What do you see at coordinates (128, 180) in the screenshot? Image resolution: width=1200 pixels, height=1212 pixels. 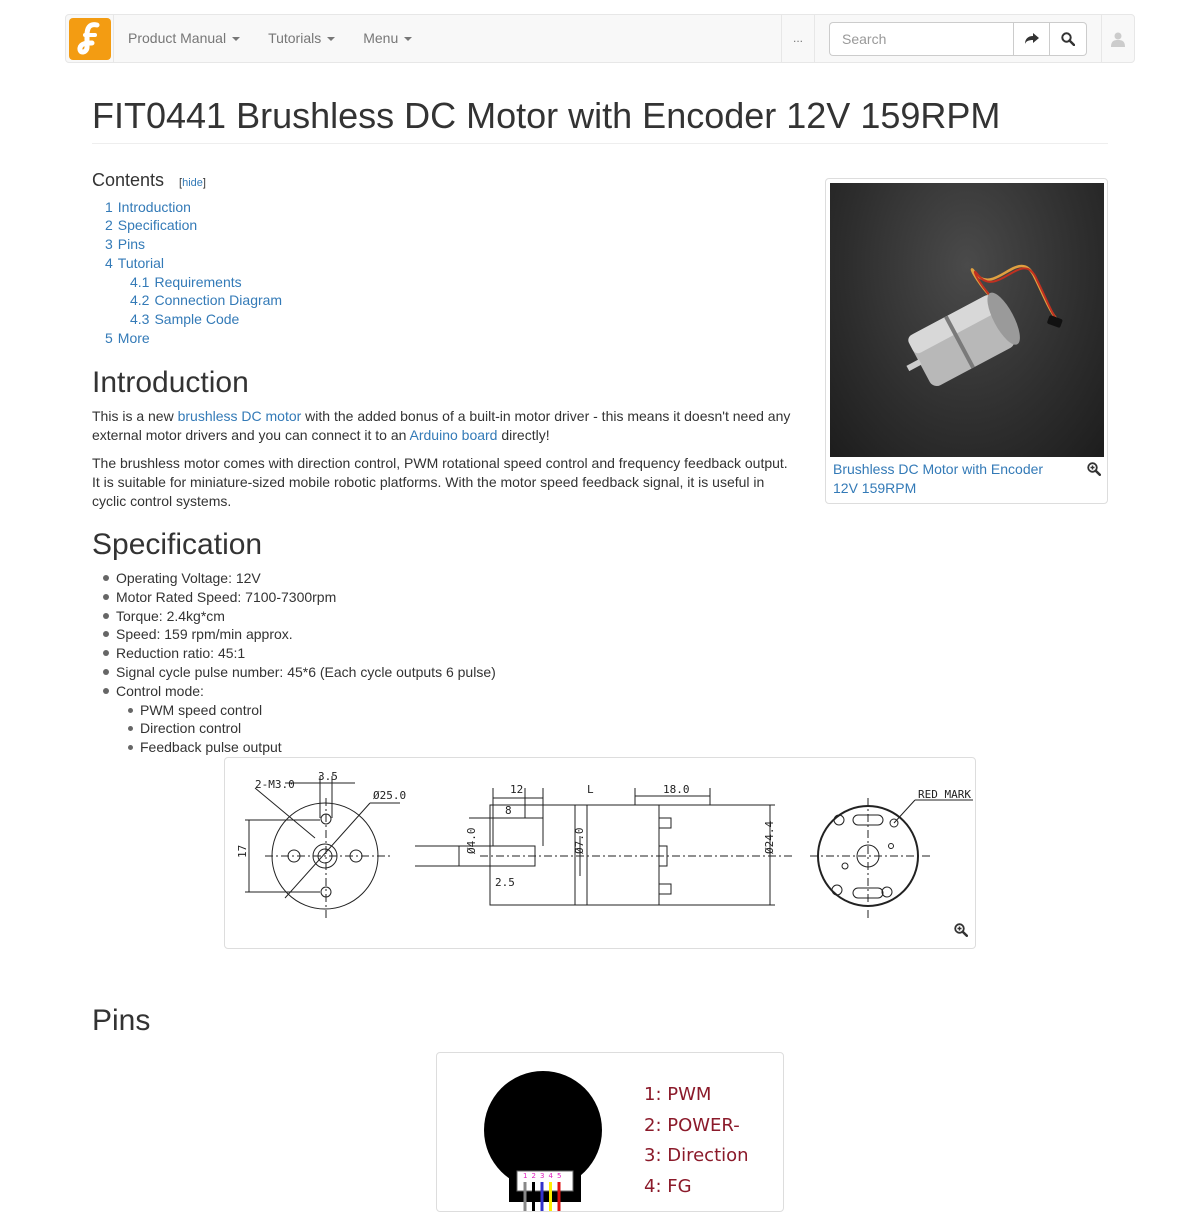 I see `toc-title: Contents` at bounding box center [128, 180].